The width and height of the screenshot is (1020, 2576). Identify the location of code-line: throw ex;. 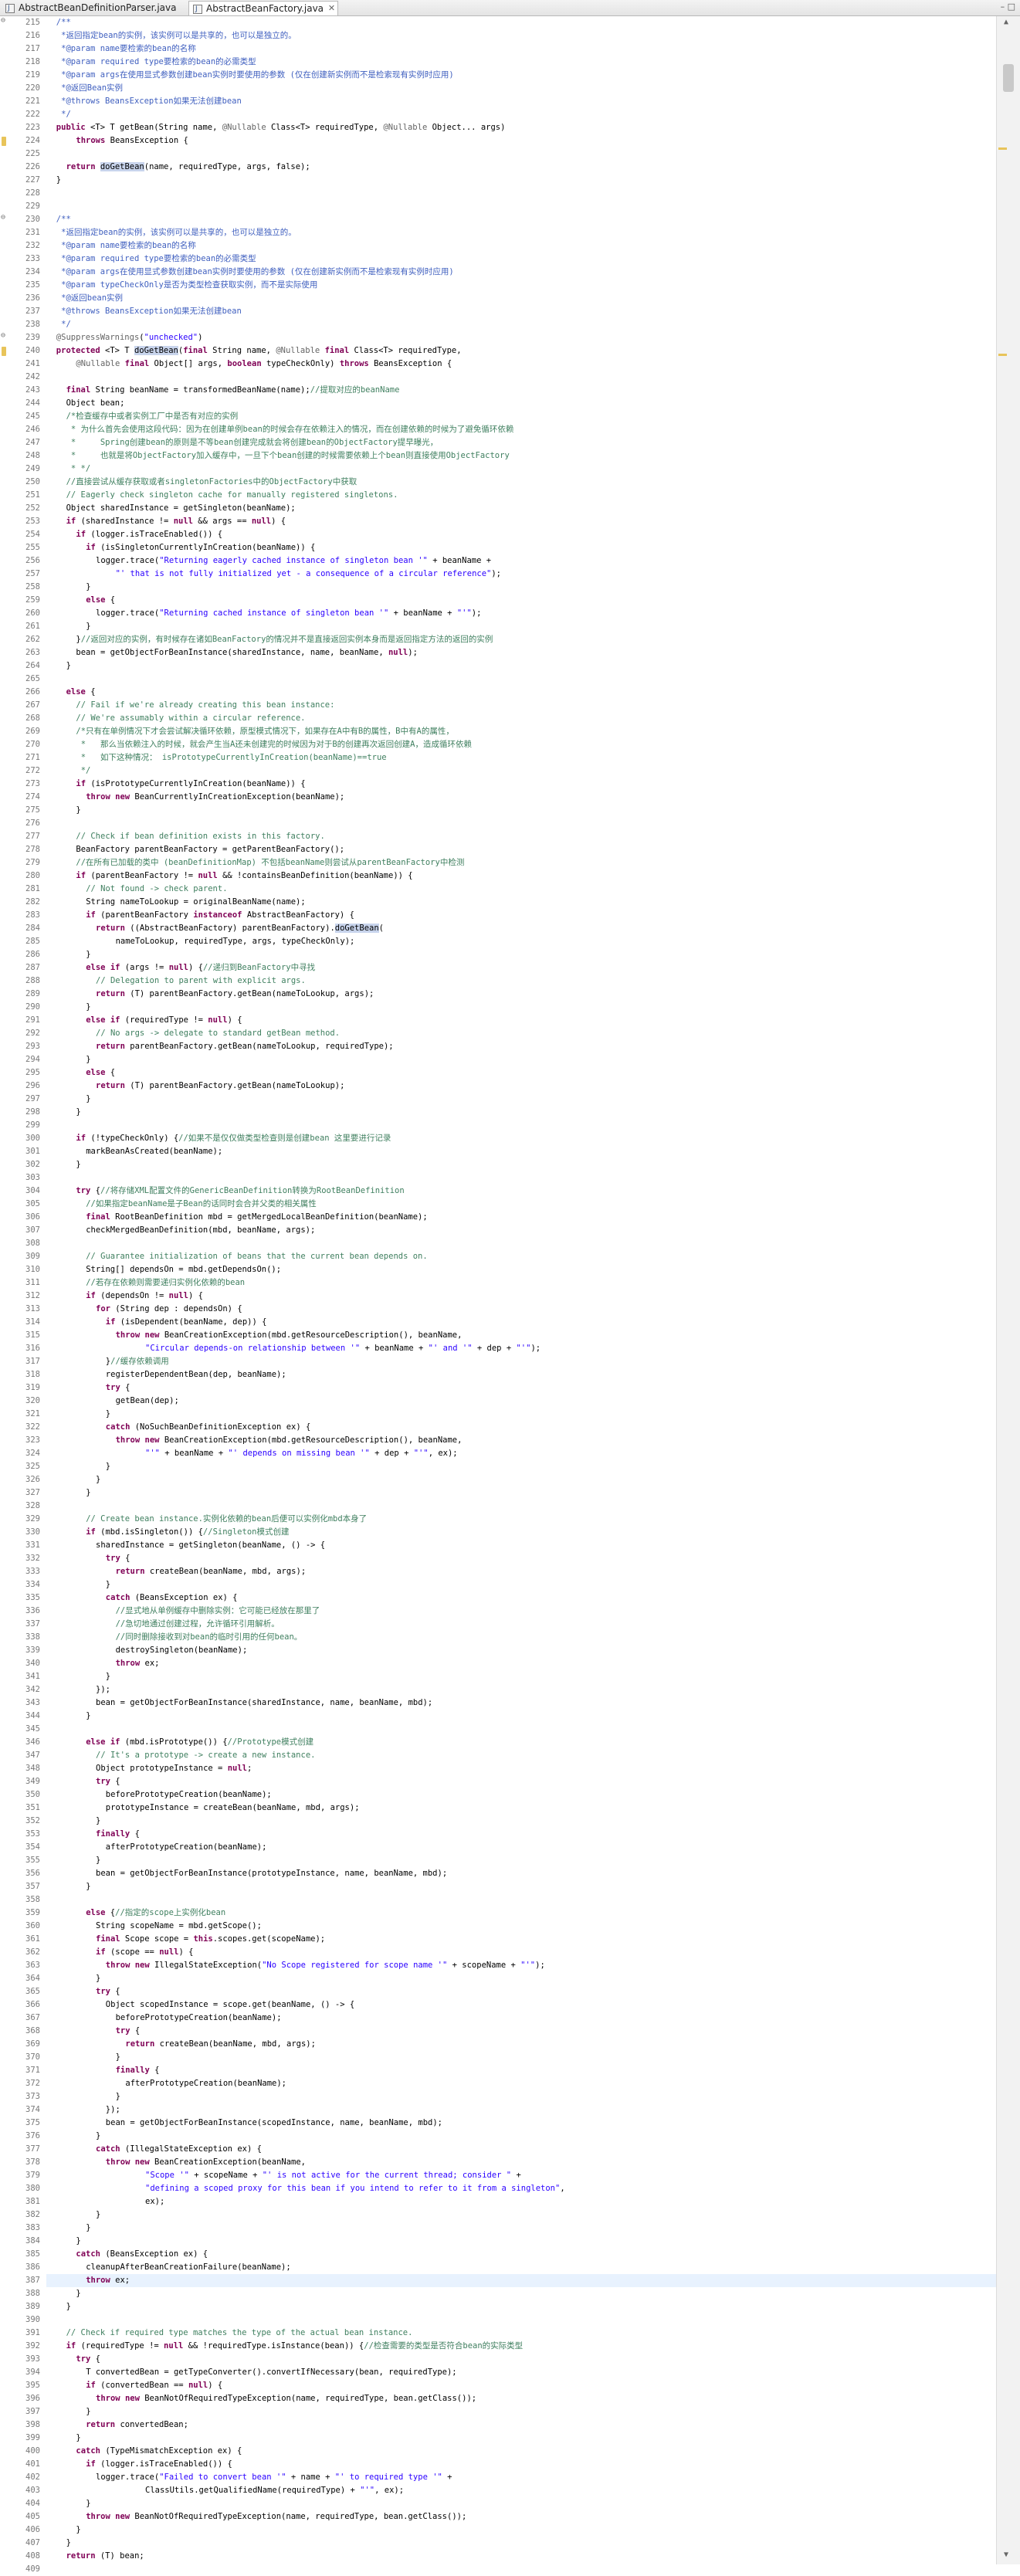
(521, 2280).